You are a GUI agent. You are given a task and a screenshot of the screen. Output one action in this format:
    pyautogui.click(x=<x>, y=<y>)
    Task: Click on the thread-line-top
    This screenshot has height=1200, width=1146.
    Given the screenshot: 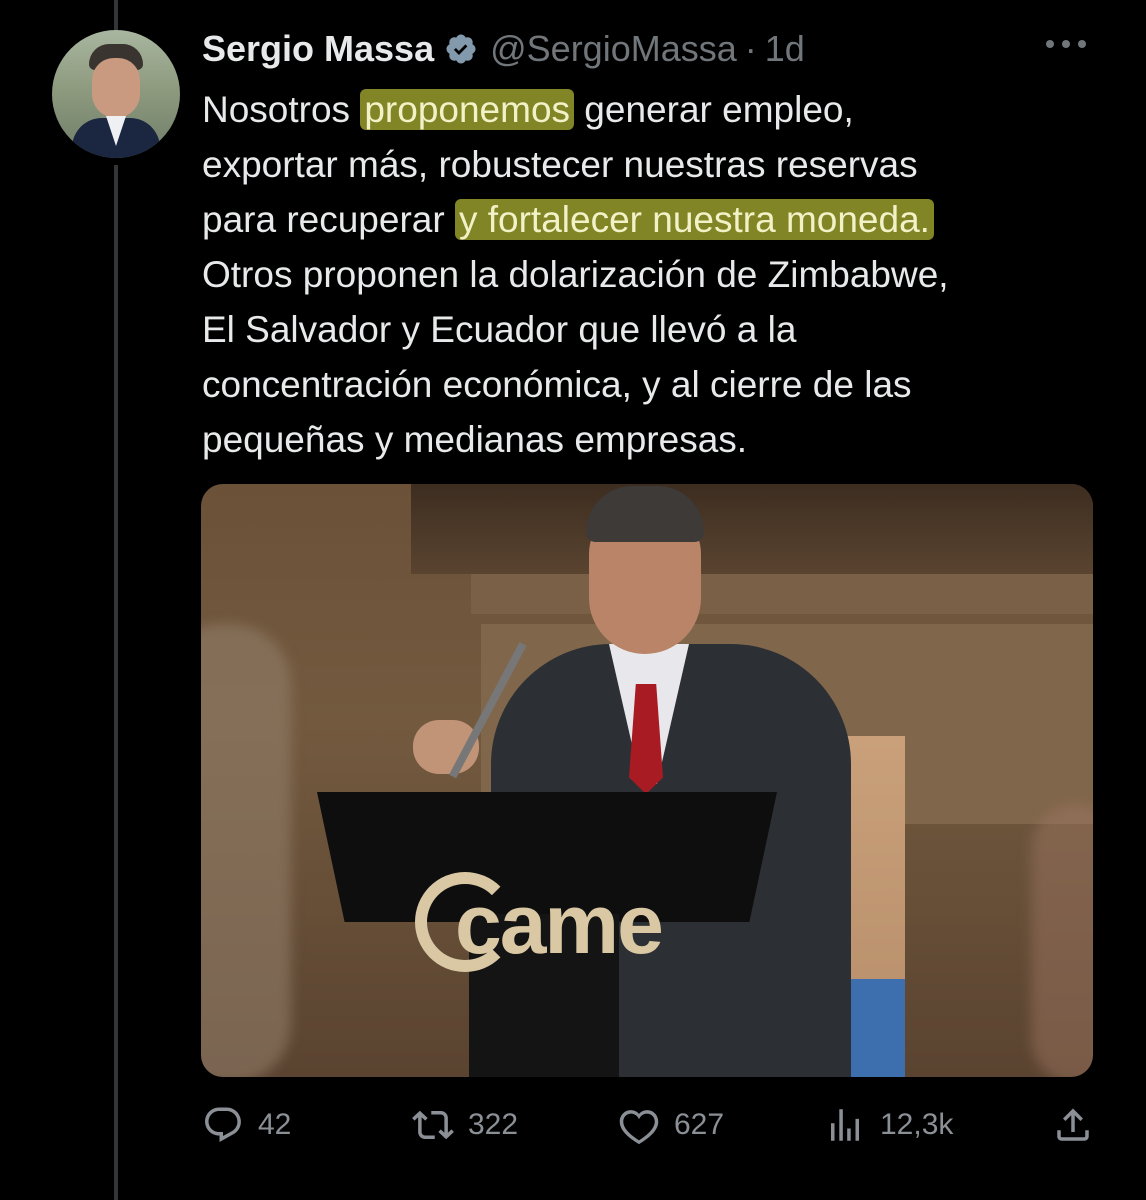 What is the action you would take?
    pyautogui.click(x=116, y=15)
    